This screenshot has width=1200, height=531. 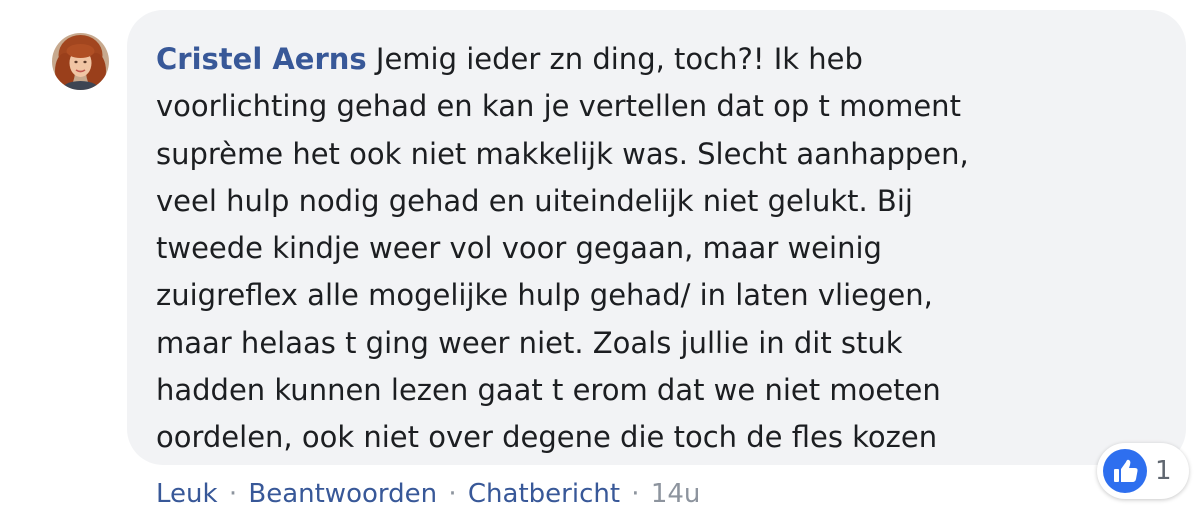 I want to click on like-link: Leuk, so click(x=187, y=494).